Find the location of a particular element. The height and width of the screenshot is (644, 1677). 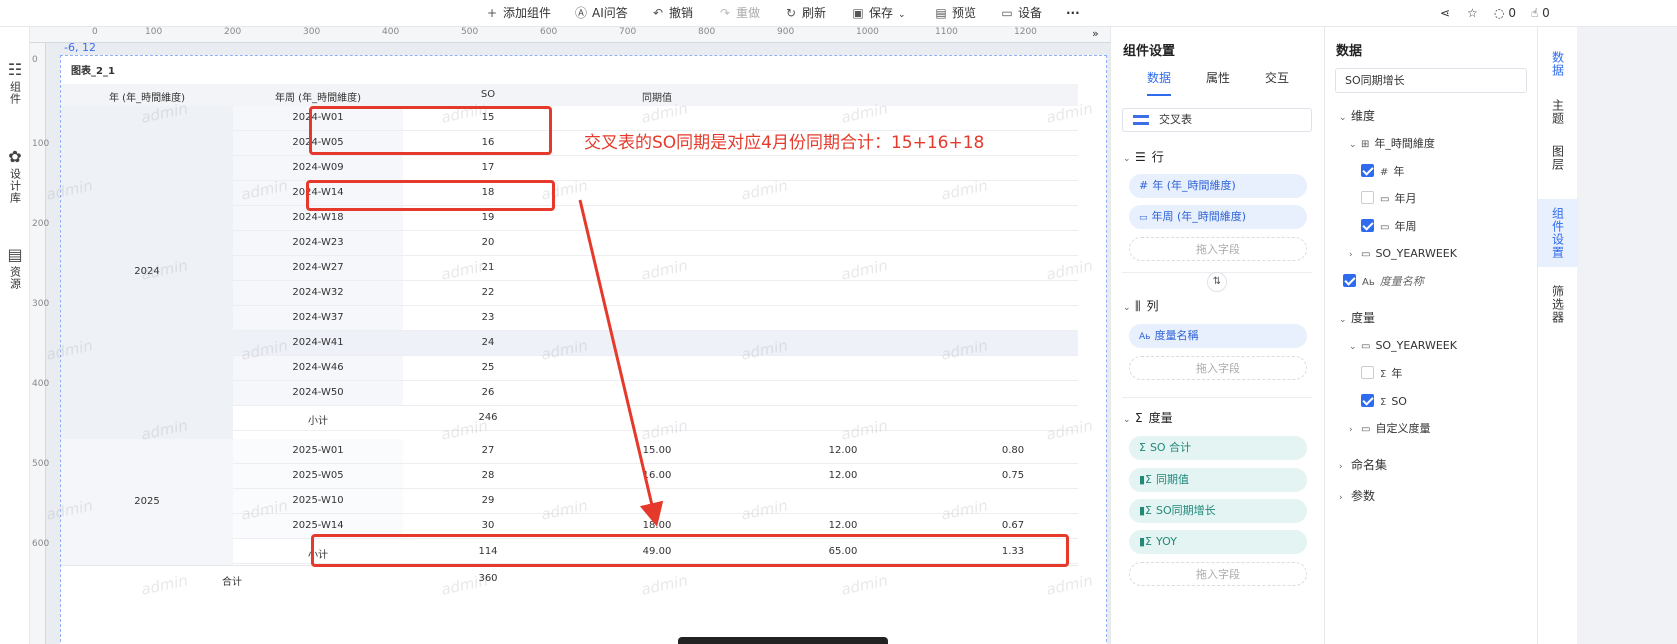

more-icon: ··· is located at coordinates (1073, 13).